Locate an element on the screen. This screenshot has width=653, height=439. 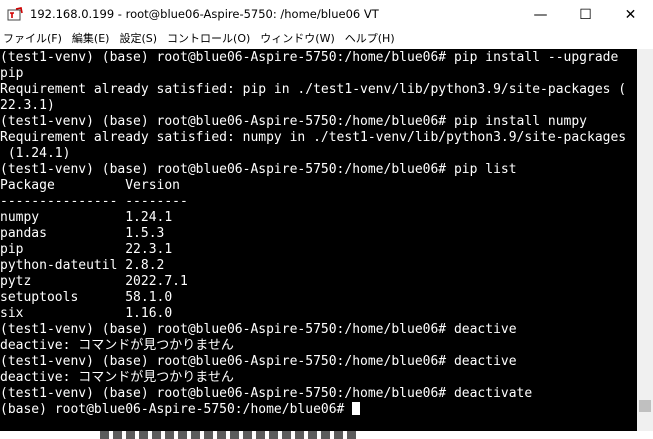
maximize-button: ☐ is located at coordinates (585, 15).